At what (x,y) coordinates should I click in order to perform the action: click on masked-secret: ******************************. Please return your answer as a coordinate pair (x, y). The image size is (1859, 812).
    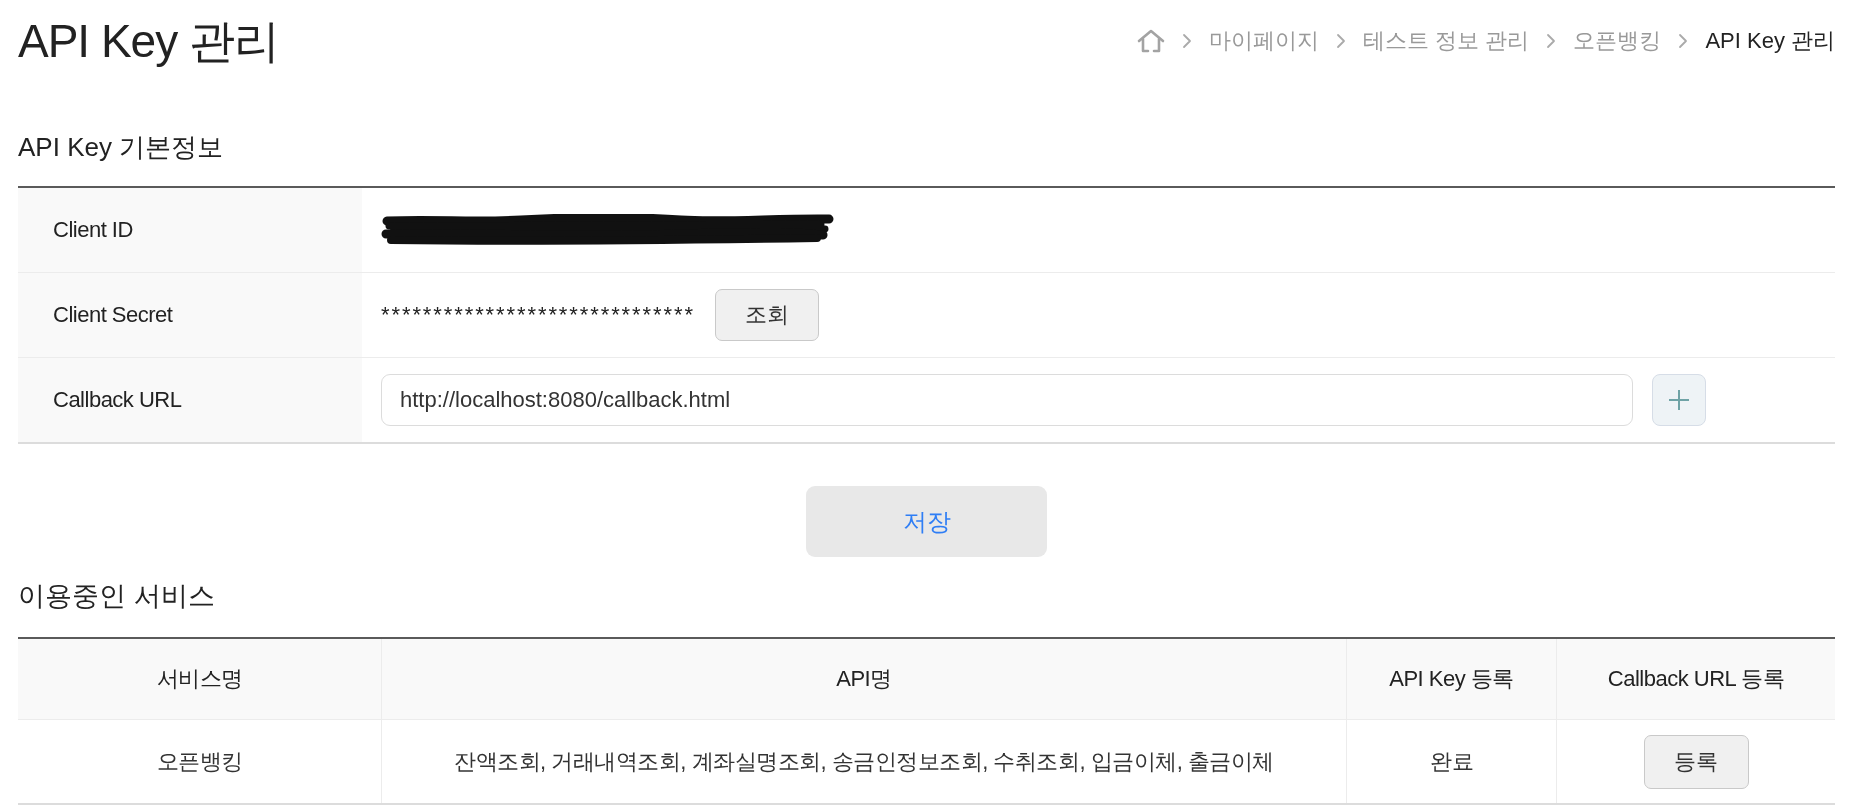
    Looking at the image, I should click on (538, 315).